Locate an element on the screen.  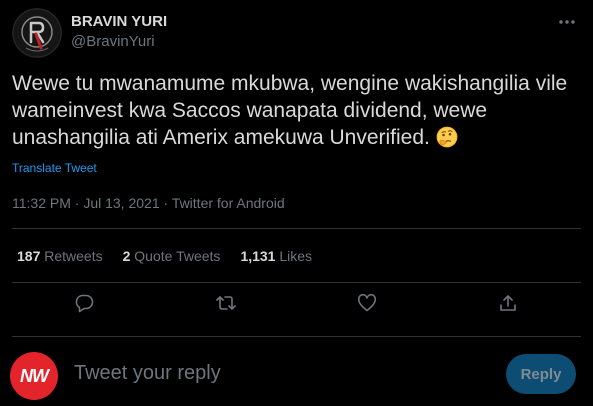
like-icon is located at coordinates (367, 303).